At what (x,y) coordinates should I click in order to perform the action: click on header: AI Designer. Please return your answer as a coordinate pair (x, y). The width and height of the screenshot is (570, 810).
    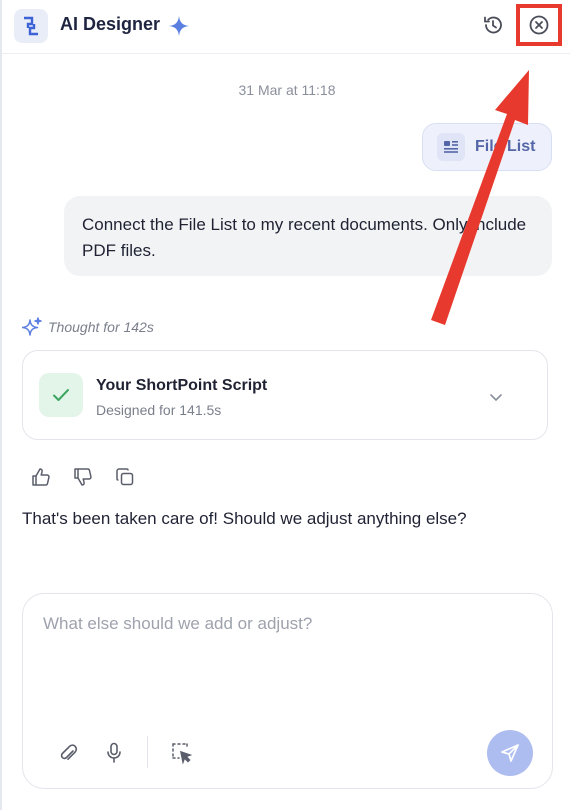
    Looking at the image, I should click on (286, 27).